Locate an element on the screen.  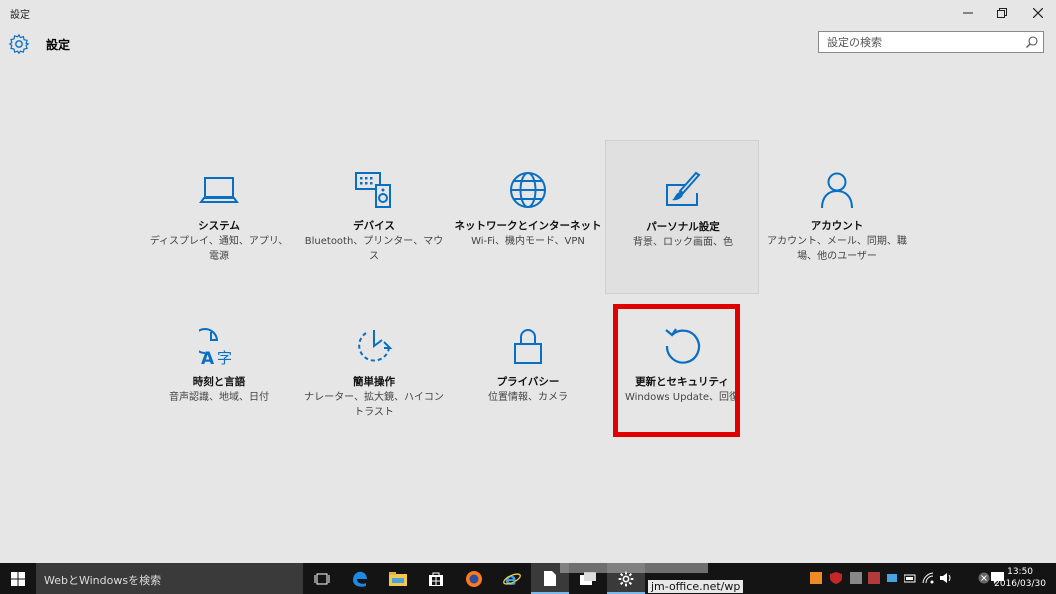
tray-alert-icon is located at coordinates (856, 578).